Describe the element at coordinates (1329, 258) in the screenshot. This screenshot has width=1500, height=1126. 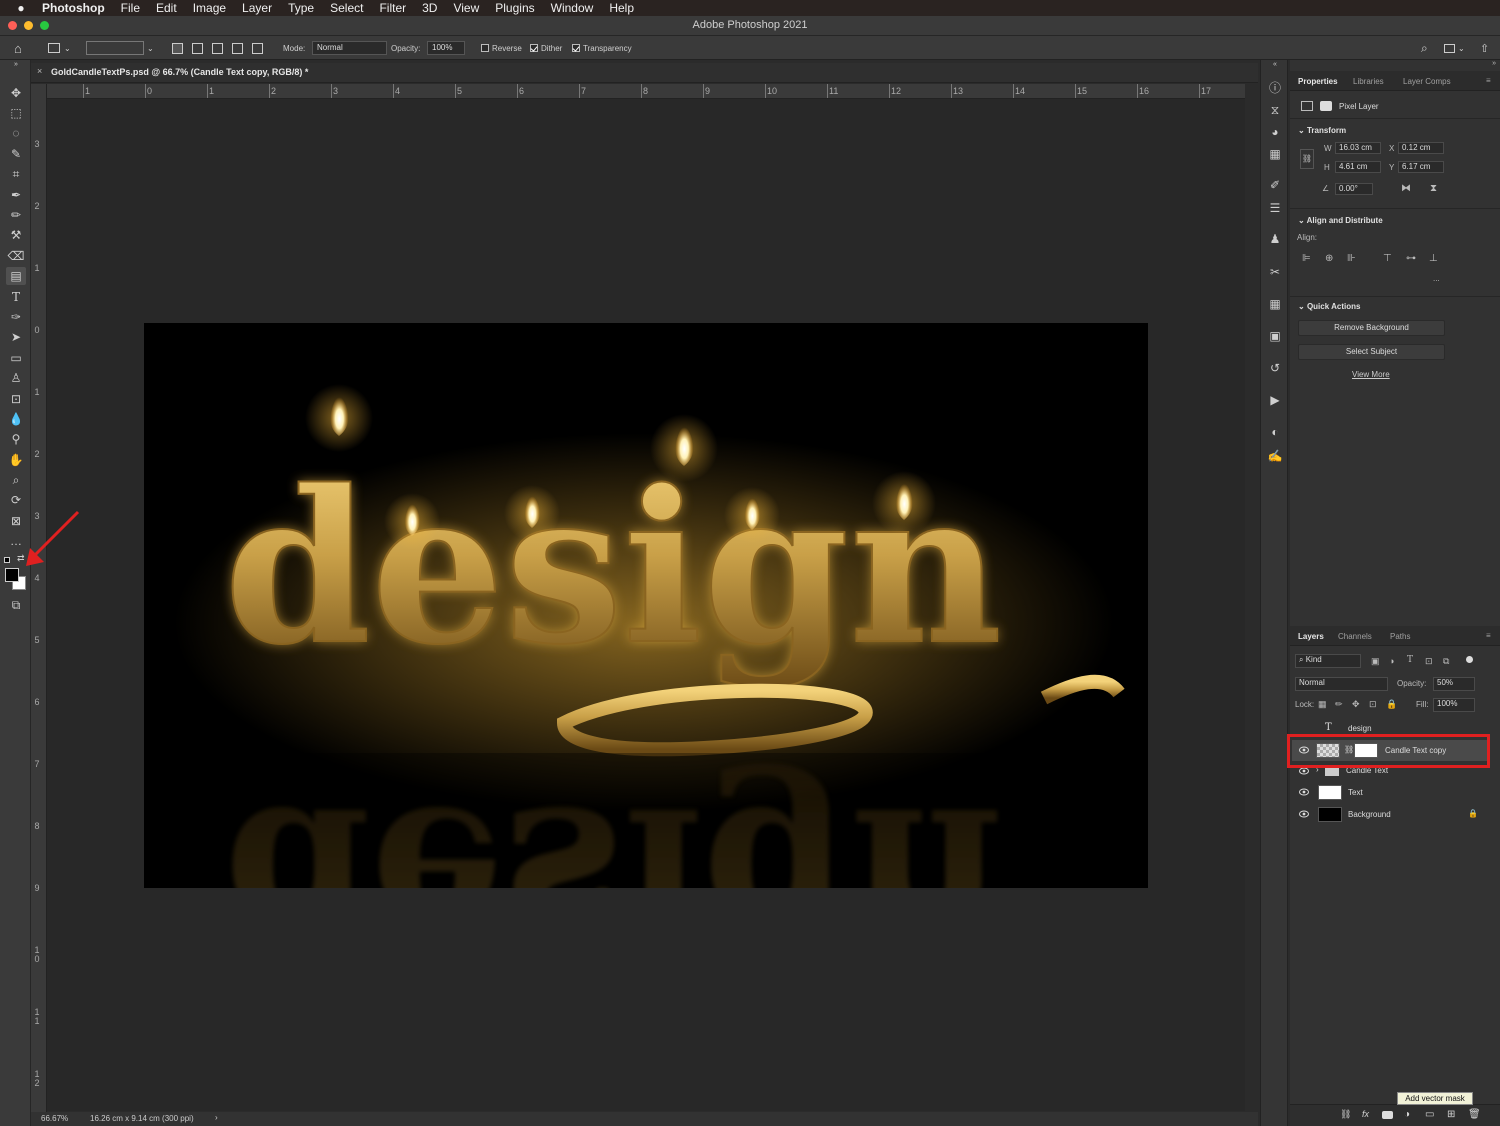
I see `align-center-h-icon: ⊕` at that location.